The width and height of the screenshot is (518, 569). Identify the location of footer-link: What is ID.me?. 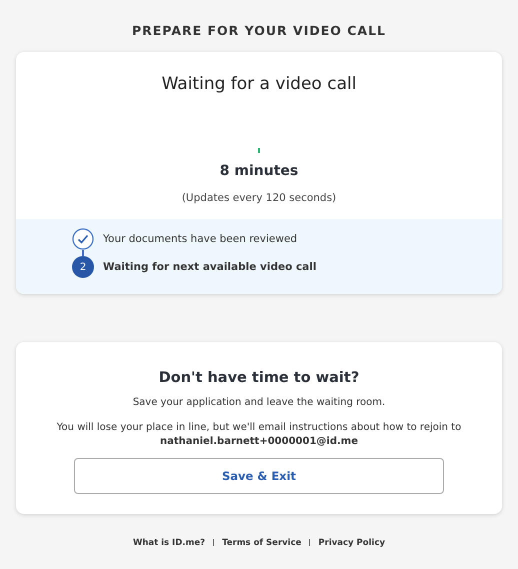
(169, 543).